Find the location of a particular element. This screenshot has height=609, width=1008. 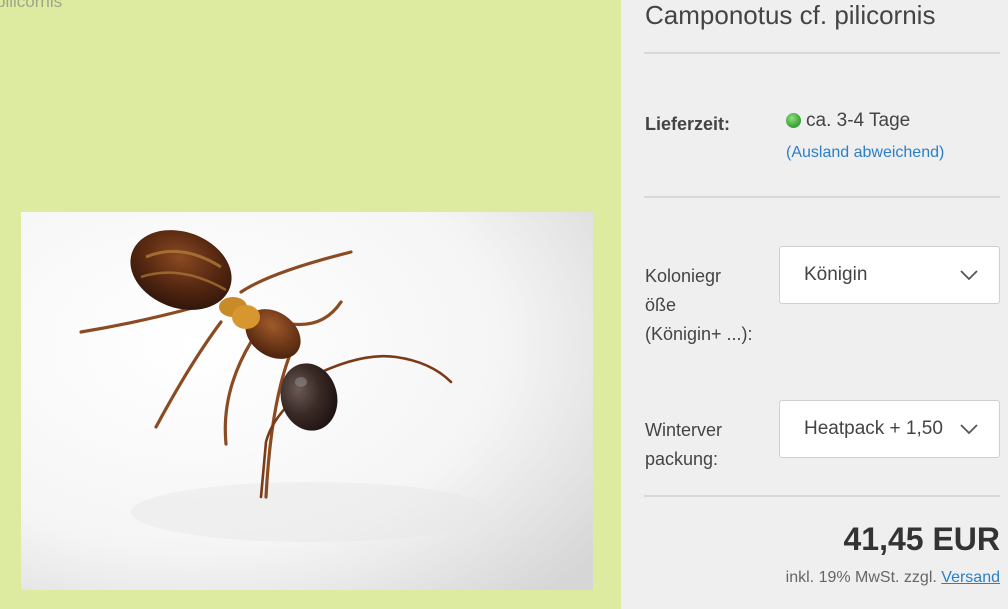

tax-note: inkl. 19% MwSt. zzgl. Versand is located at coordinates (893, 578).